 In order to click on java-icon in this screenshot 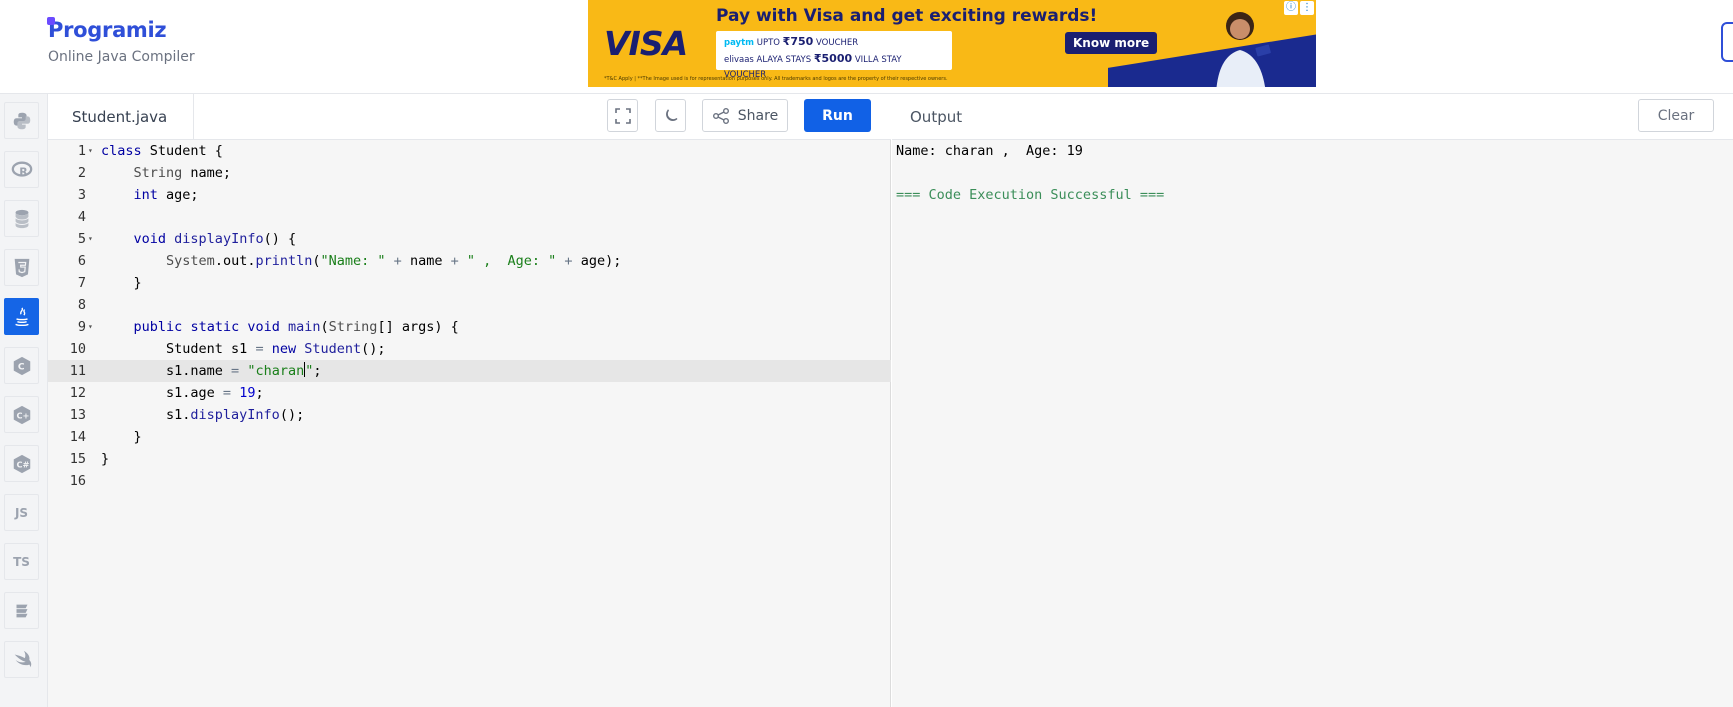, I will do `click(21, 316)`.